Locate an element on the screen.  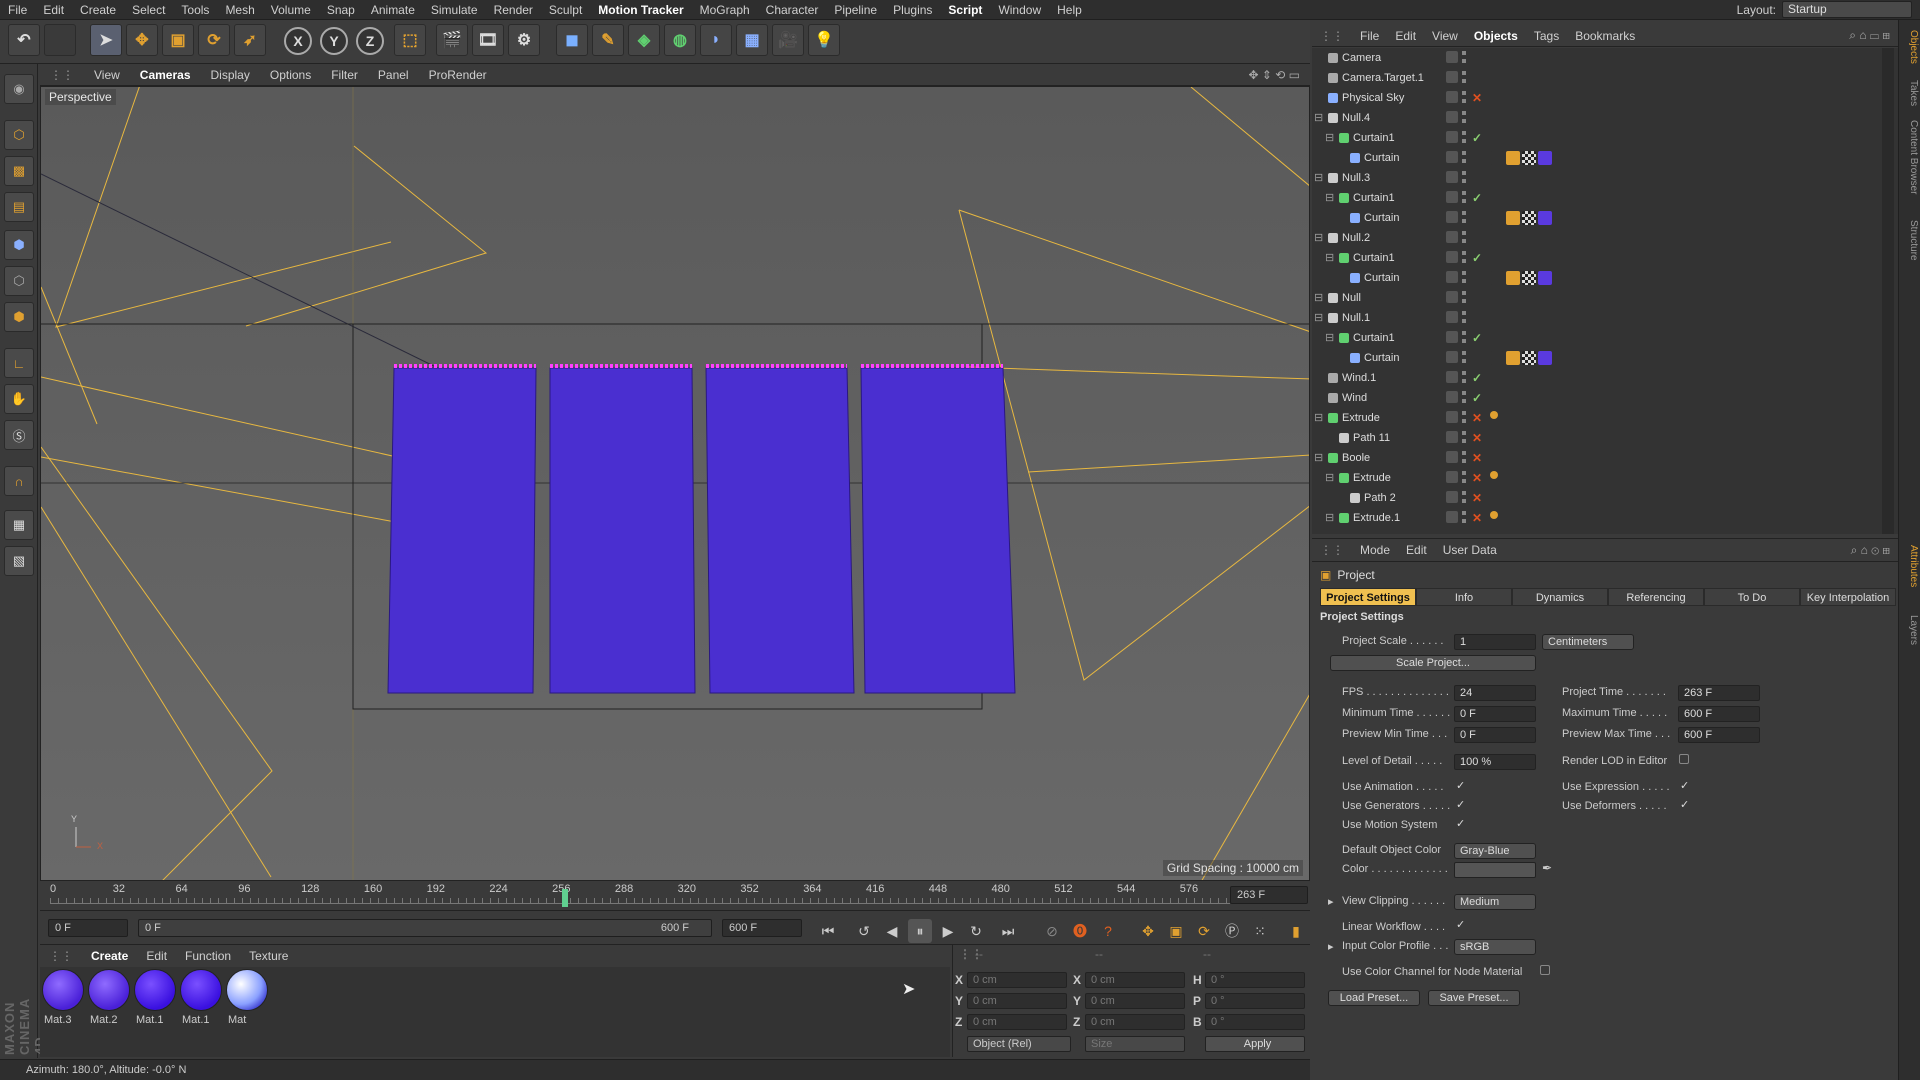
go-to-end-icon: ⏭ is located at coordinates (1008, 931).